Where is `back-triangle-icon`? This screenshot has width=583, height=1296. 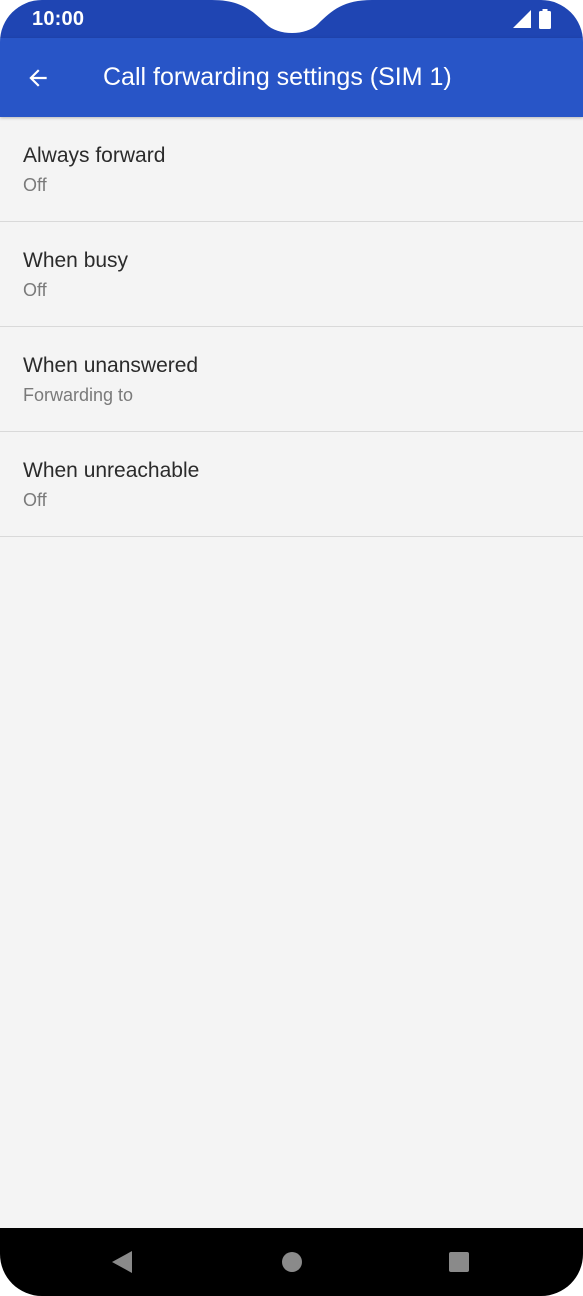
back-triangle-icon is located at coordinates (122, 1262).